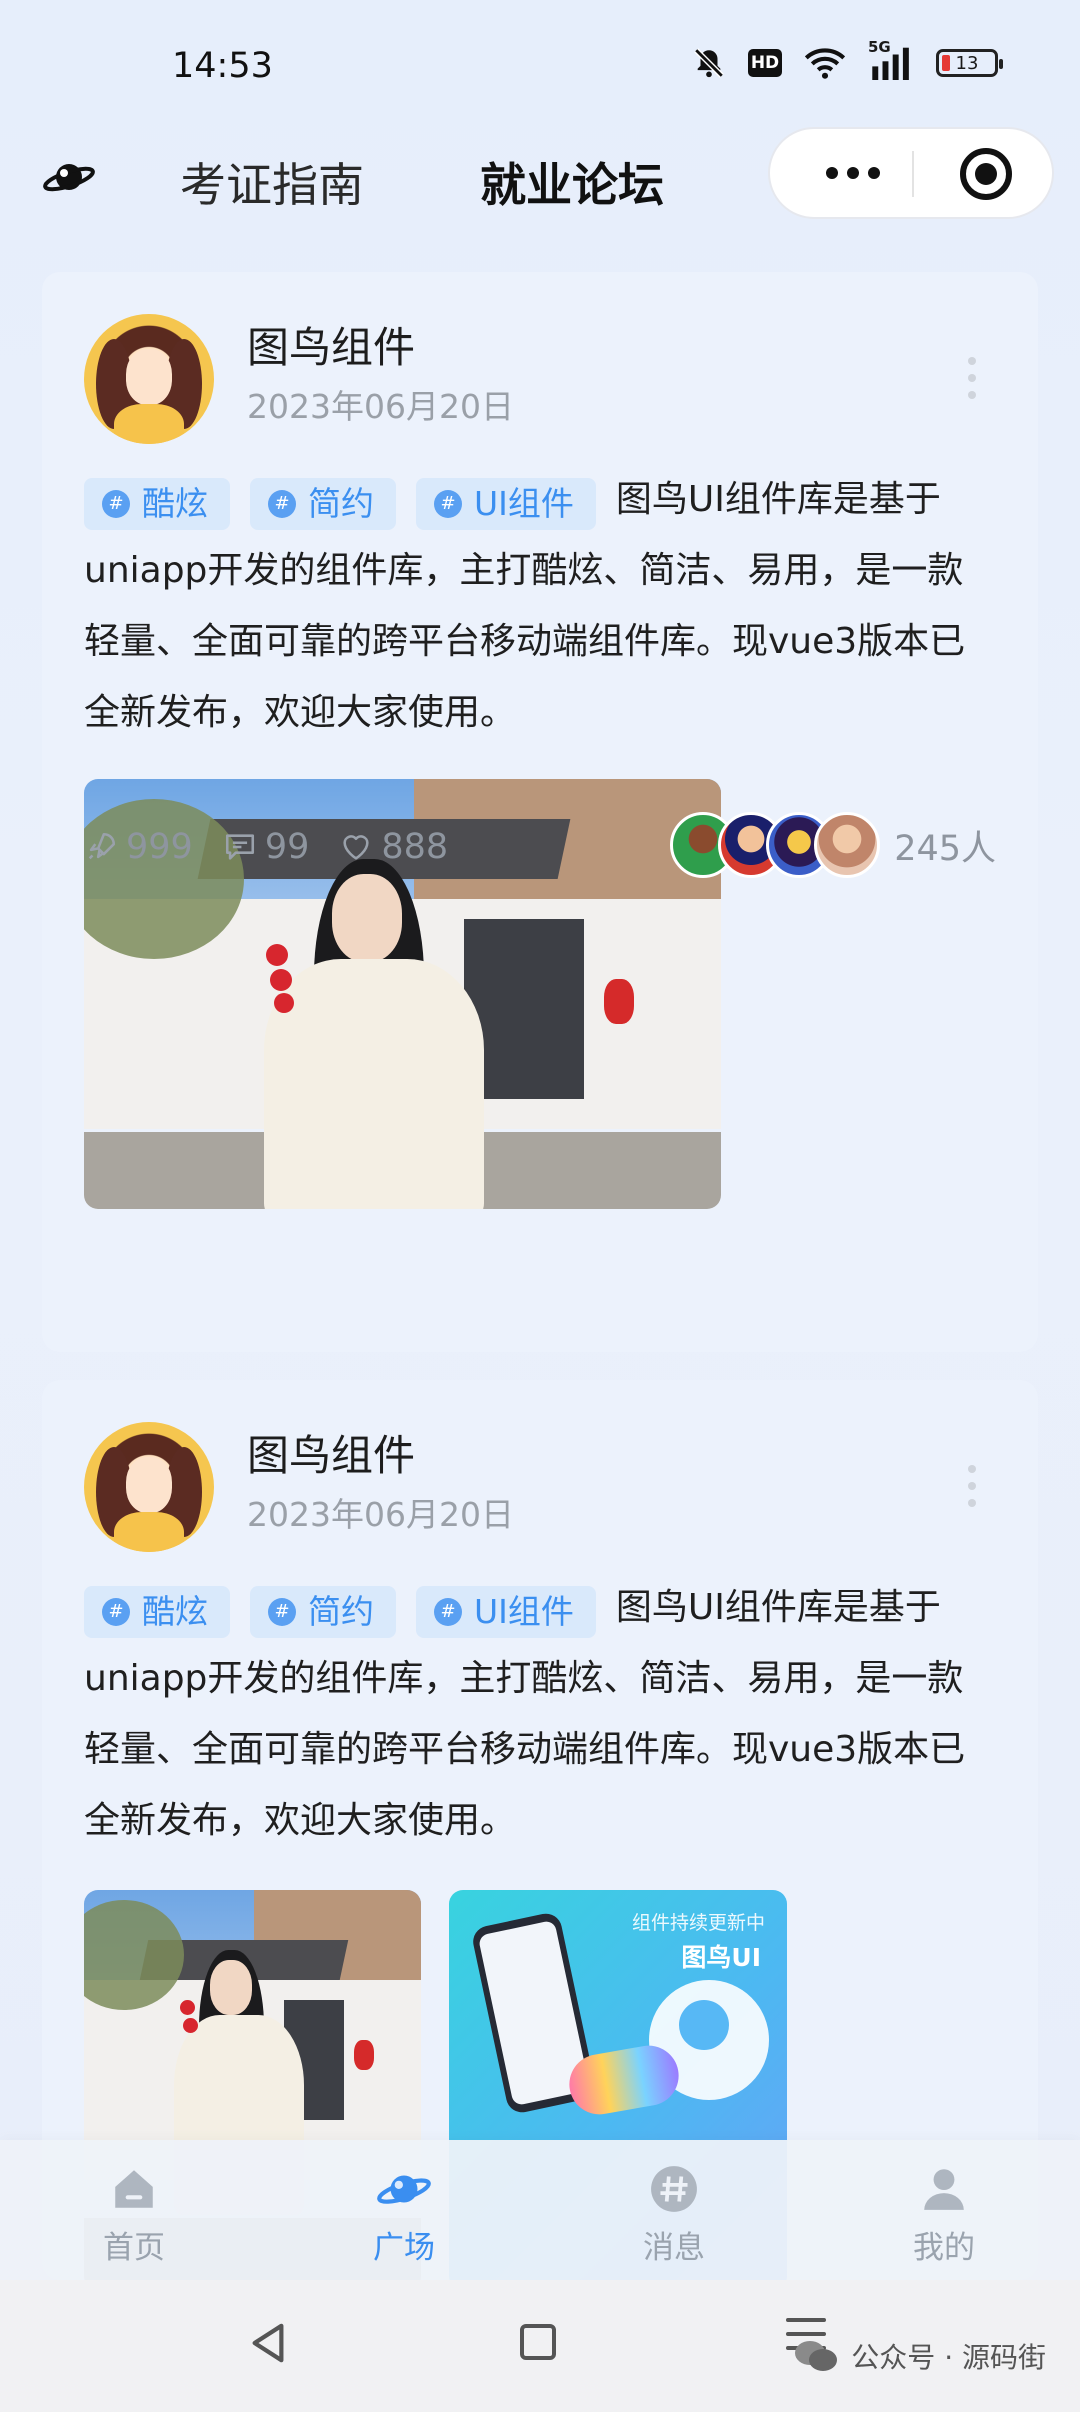  What do you see at coordinates (572, 182) in the screenshot?
I see `tab-job-forum: 就业论坛` at bounding box center [572, 182].